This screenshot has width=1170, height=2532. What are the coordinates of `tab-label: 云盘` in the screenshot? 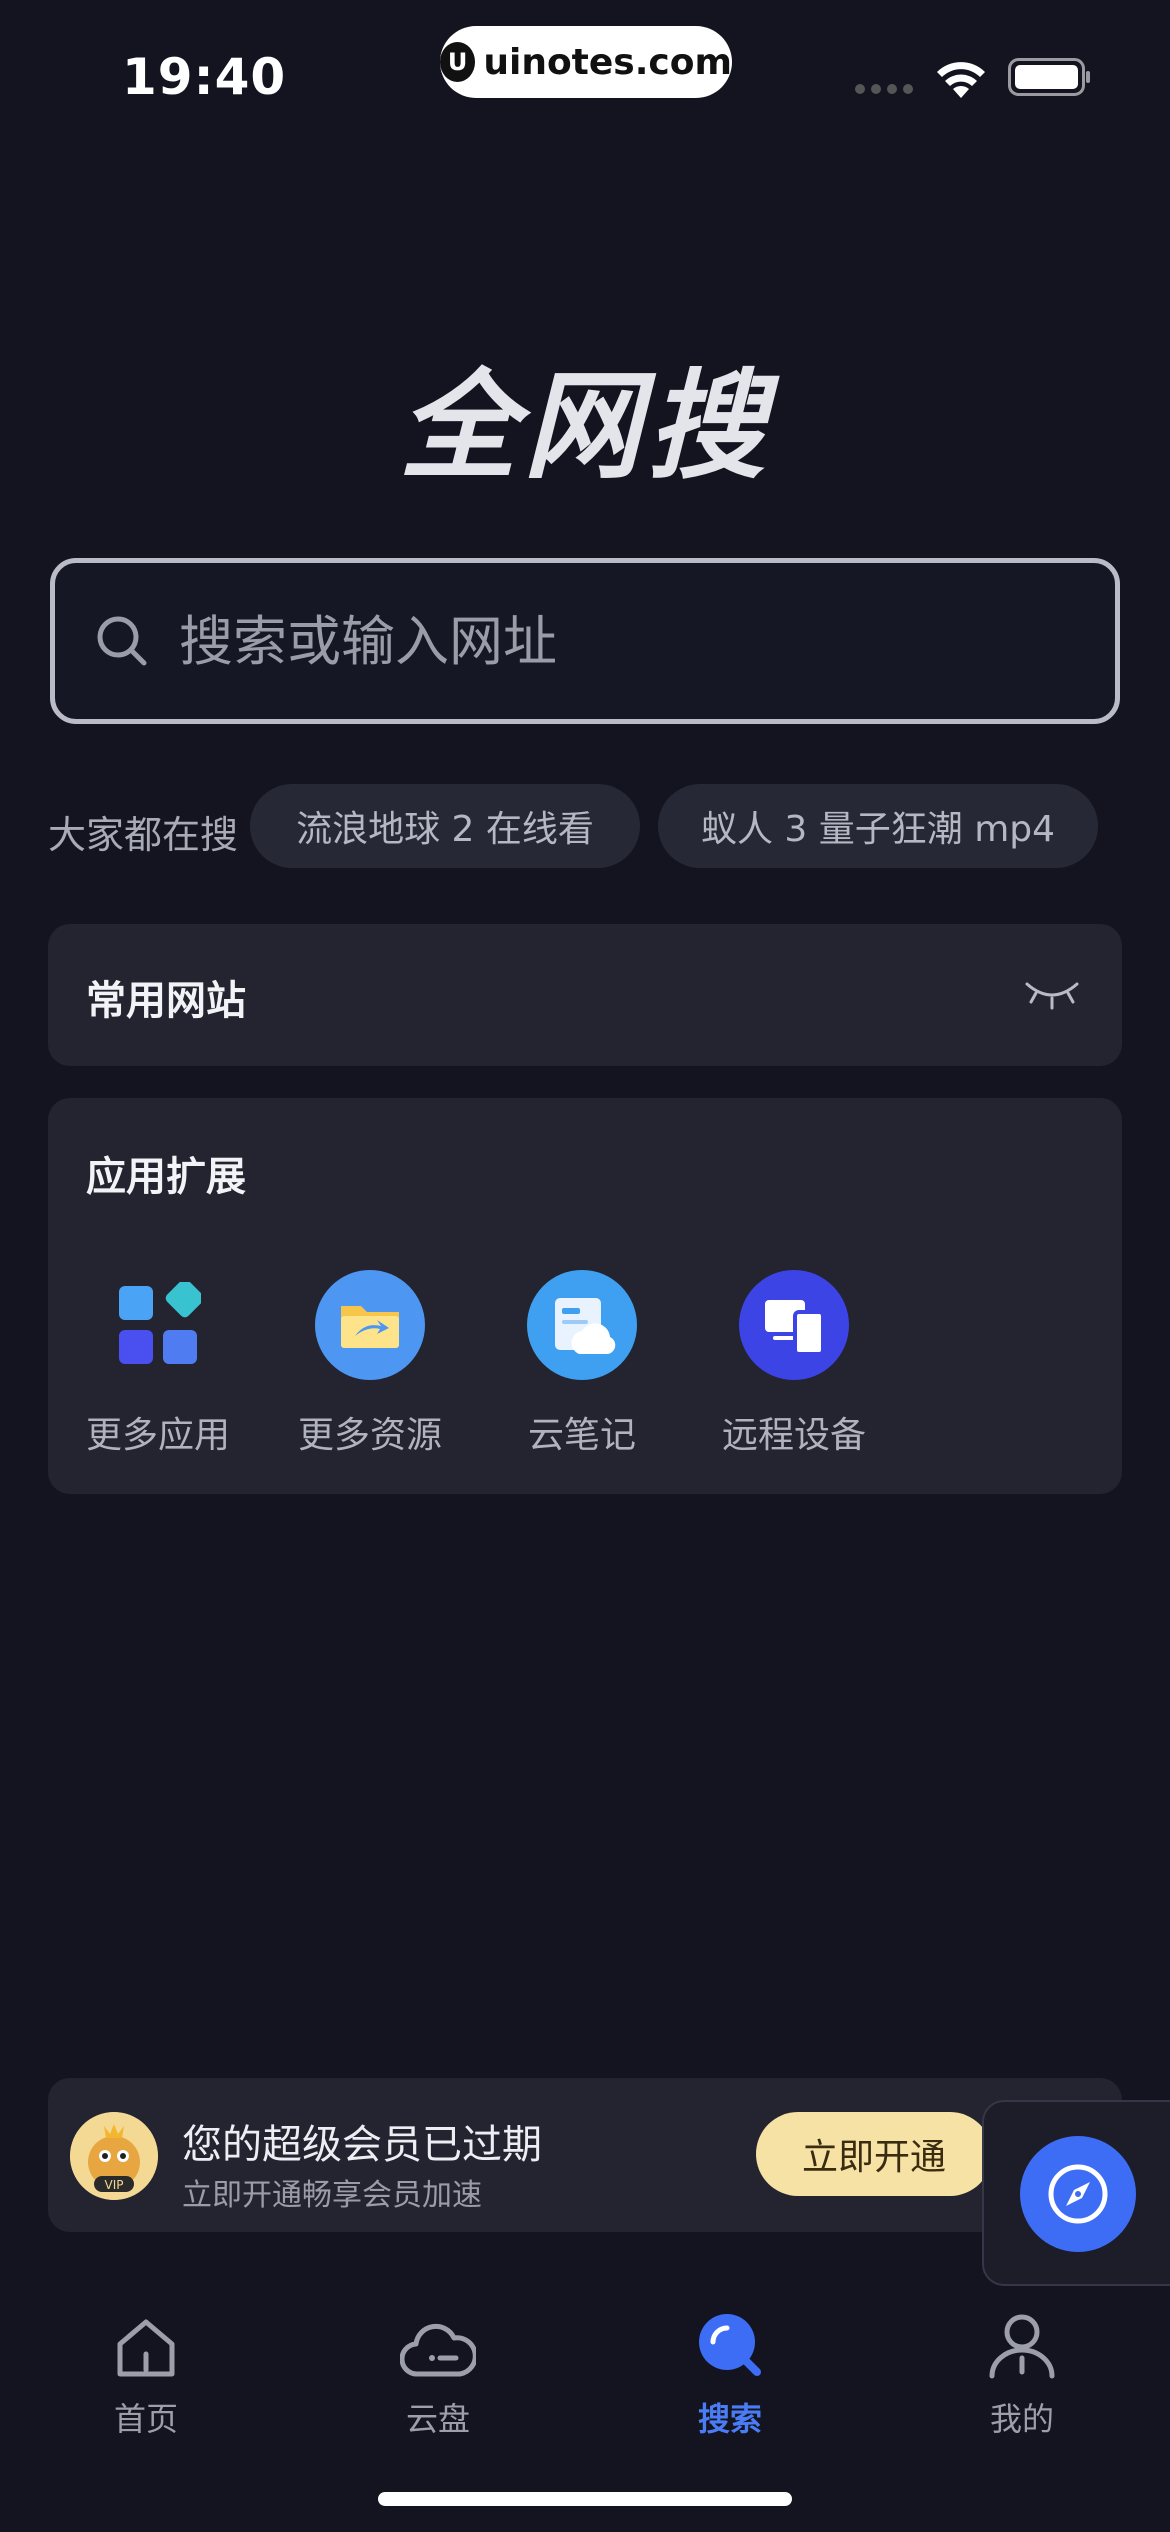 It's located at (437, 2419).